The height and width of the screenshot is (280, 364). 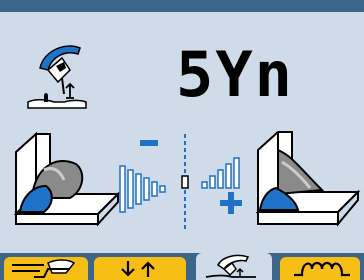 What do you see at coordinates (230, 266) in the screenshot?
I see `torch-icon` at bounding box center [230, 266].